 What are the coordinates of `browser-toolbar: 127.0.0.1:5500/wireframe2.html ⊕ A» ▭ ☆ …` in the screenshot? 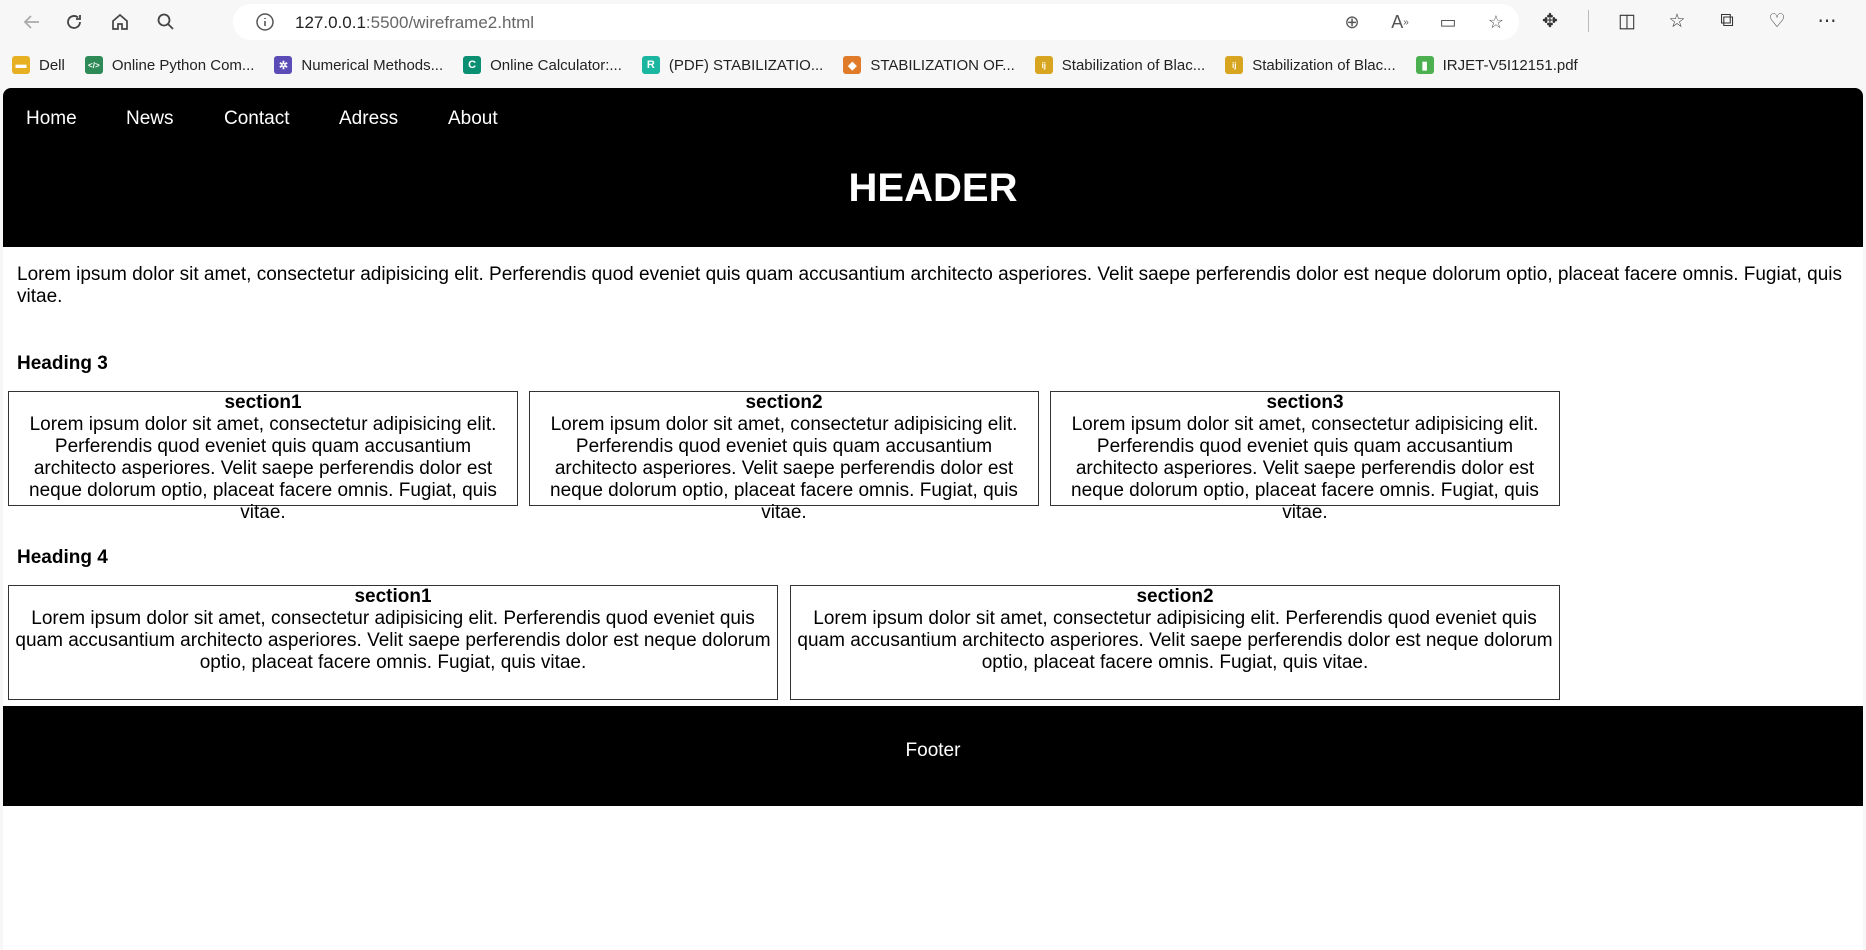 It's located at (933, 22).